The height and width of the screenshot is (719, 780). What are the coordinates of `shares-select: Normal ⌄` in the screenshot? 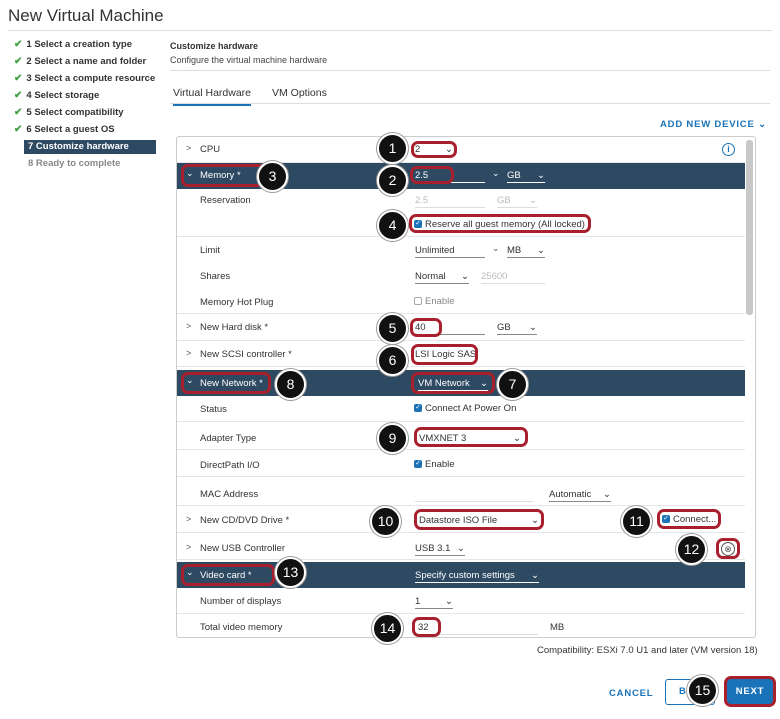 It's located at (442, 277).